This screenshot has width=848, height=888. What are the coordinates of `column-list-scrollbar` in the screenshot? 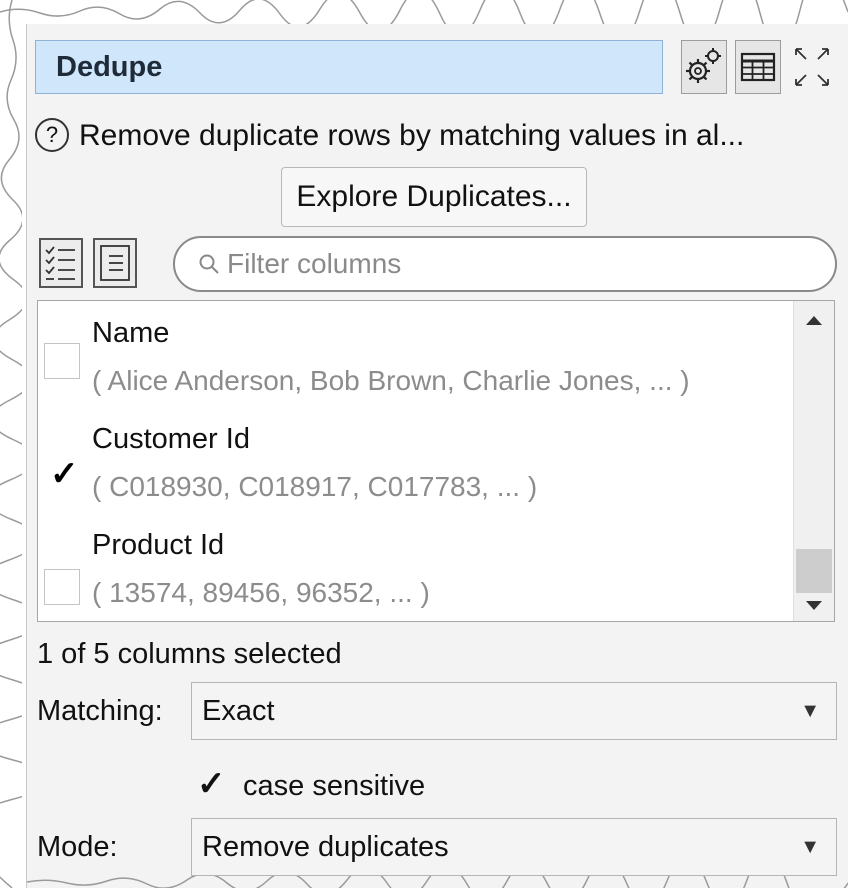 It's located at (813, 461).